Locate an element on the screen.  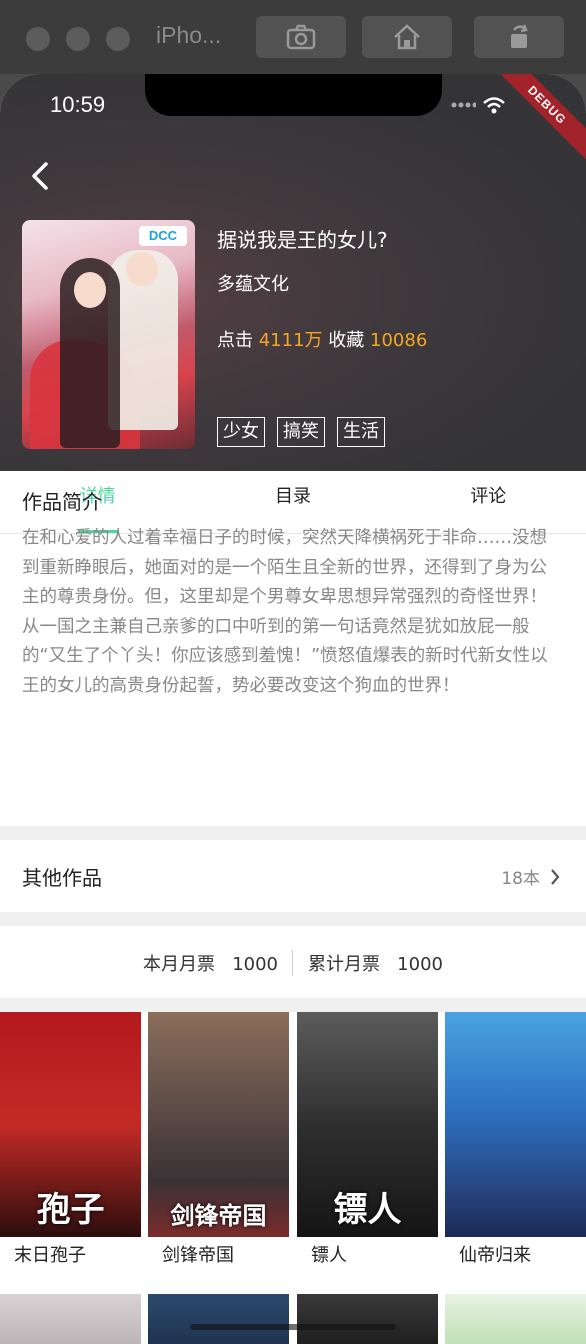
rotate-icon is located at coordinates (519, 36).